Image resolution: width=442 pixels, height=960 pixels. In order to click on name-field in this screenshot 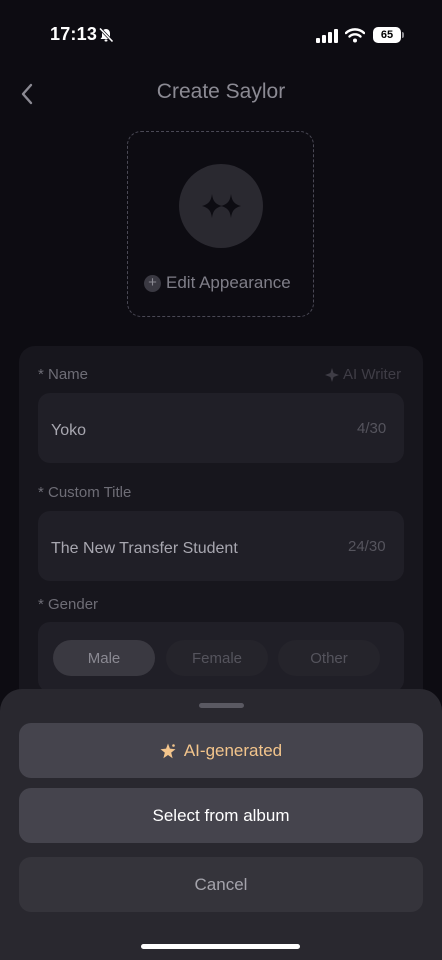, I will do `click(221, 428)`.